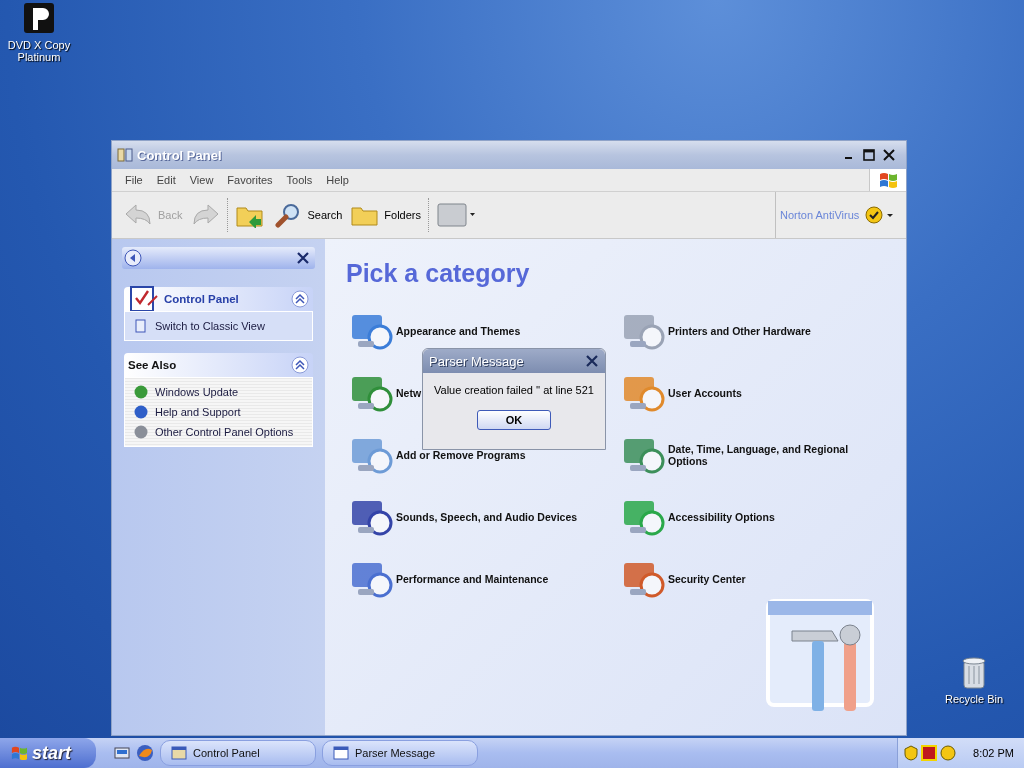  What do you see at coordinates (179, 155) in the screenshot?
I see `window-title: Control Panel` at bounding box center [179, 155].